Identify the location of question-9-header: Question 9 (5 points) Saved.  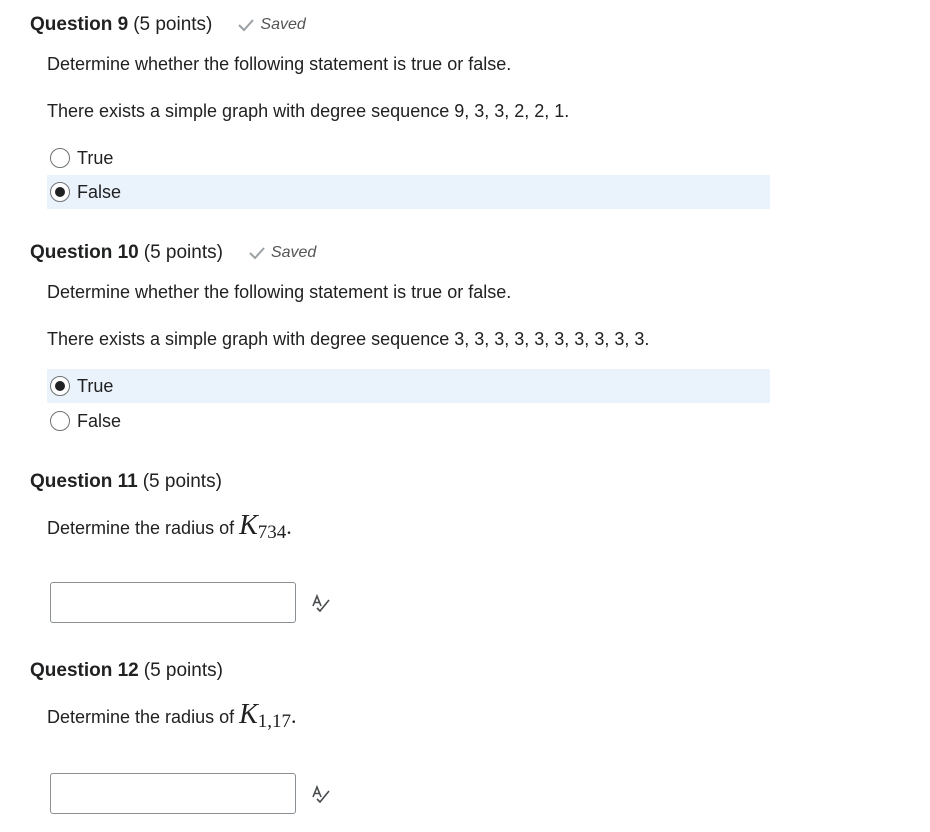
(168, 25).